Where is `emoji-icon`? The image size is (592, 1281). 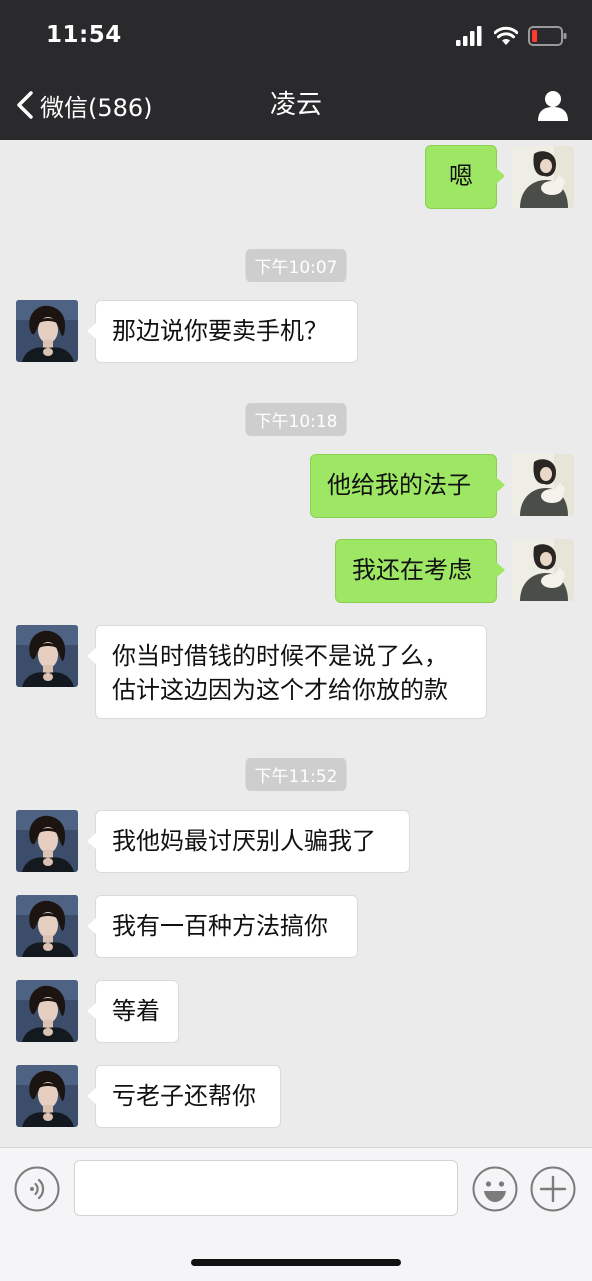 emoji-icon is located at coordinates (495, 1189).